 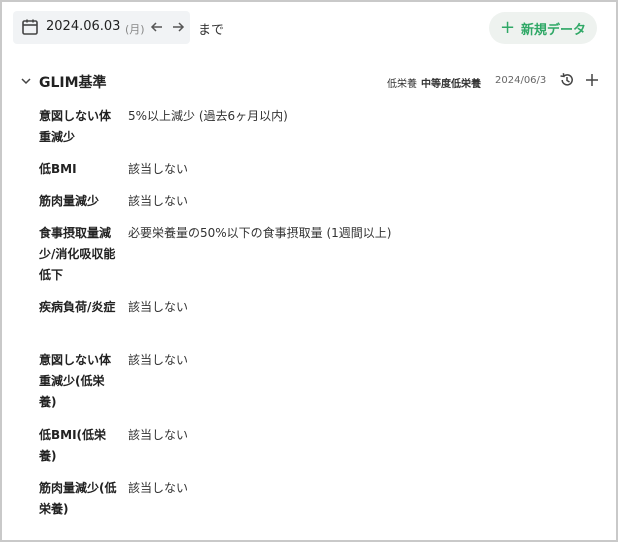 I want to click on history-icon, so click(x=567, y=80).